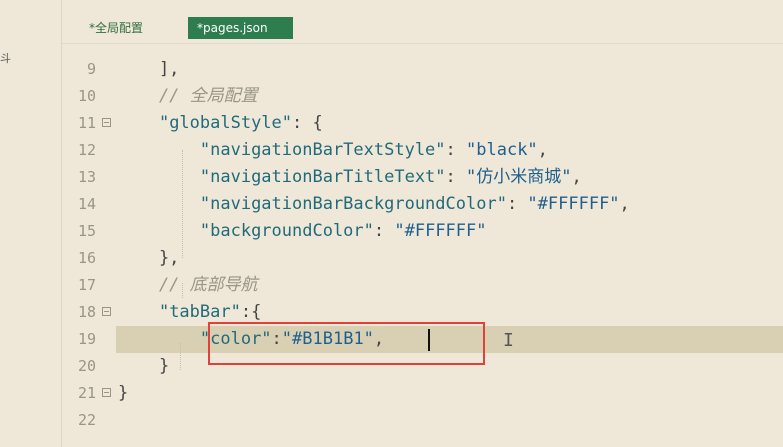 The height and width of the screenshot is (447, 783). What do you see at coordinates (251, 312) in the screenshot?
I see `code-punct: :{` at bounding box center [251, 312].